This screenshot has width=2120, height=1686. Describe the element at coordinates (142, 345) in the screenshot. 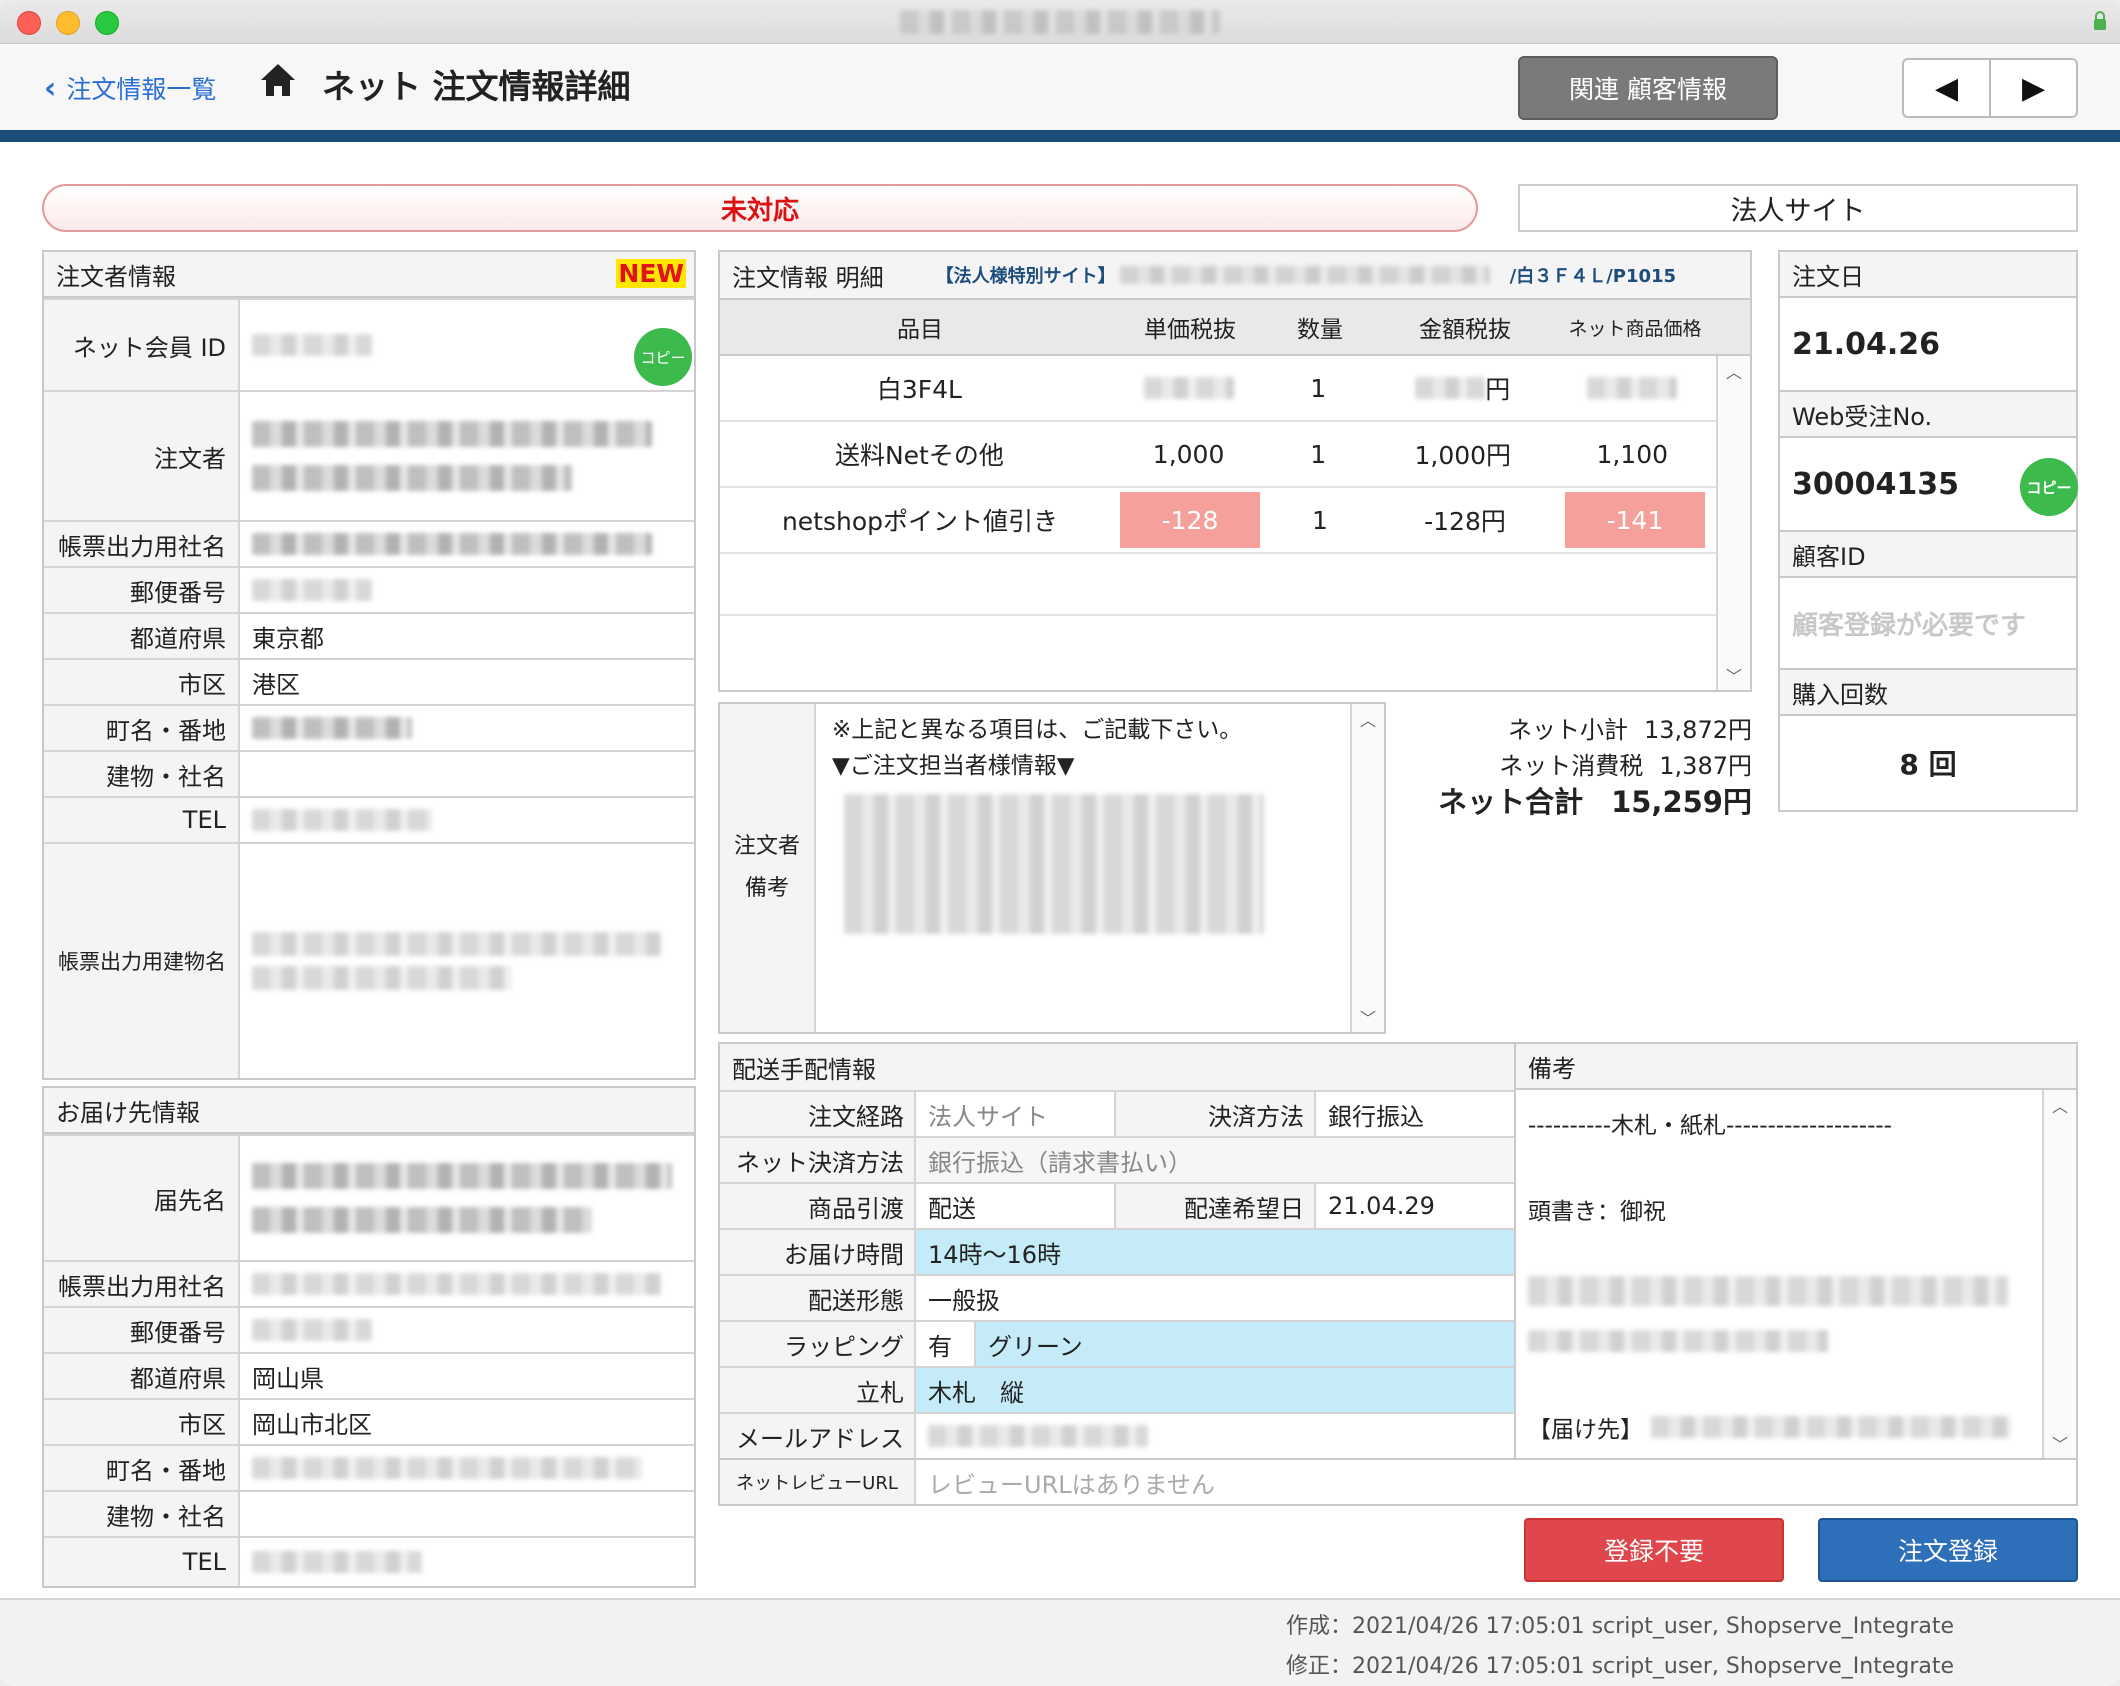

I see `field-label: ネット会員 ID` at that location.